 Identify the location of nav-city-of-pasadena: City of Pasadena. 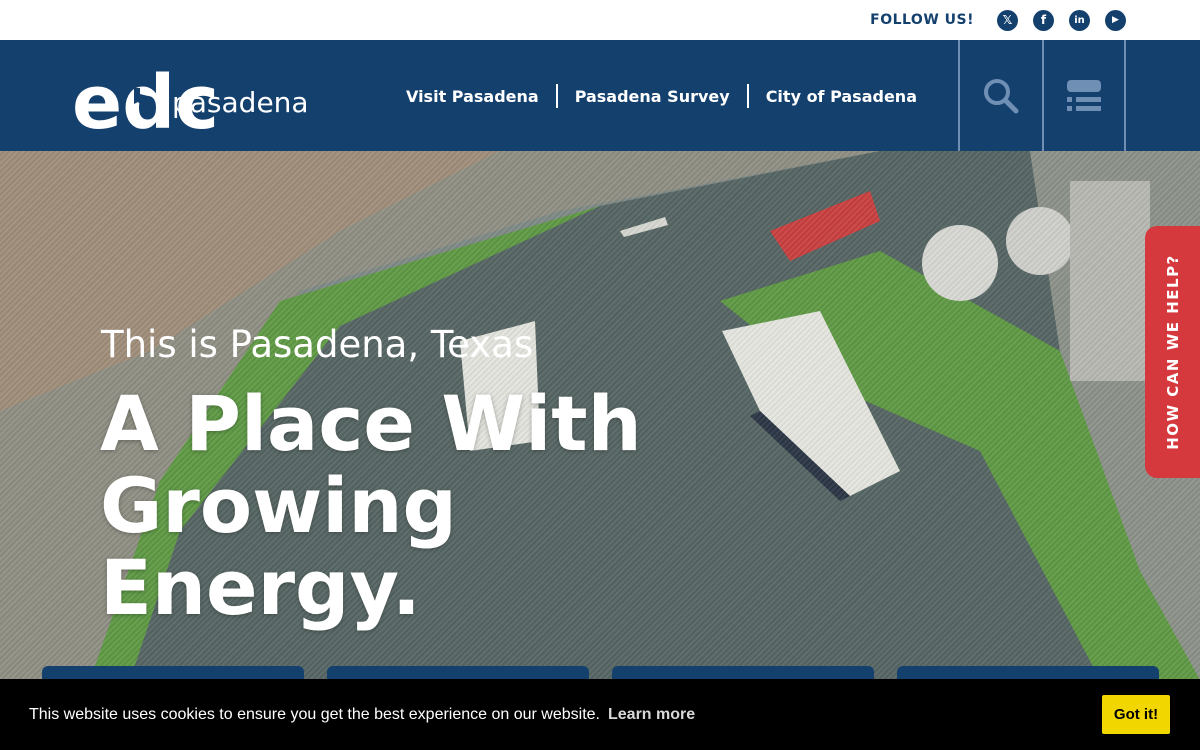
(841, 96).